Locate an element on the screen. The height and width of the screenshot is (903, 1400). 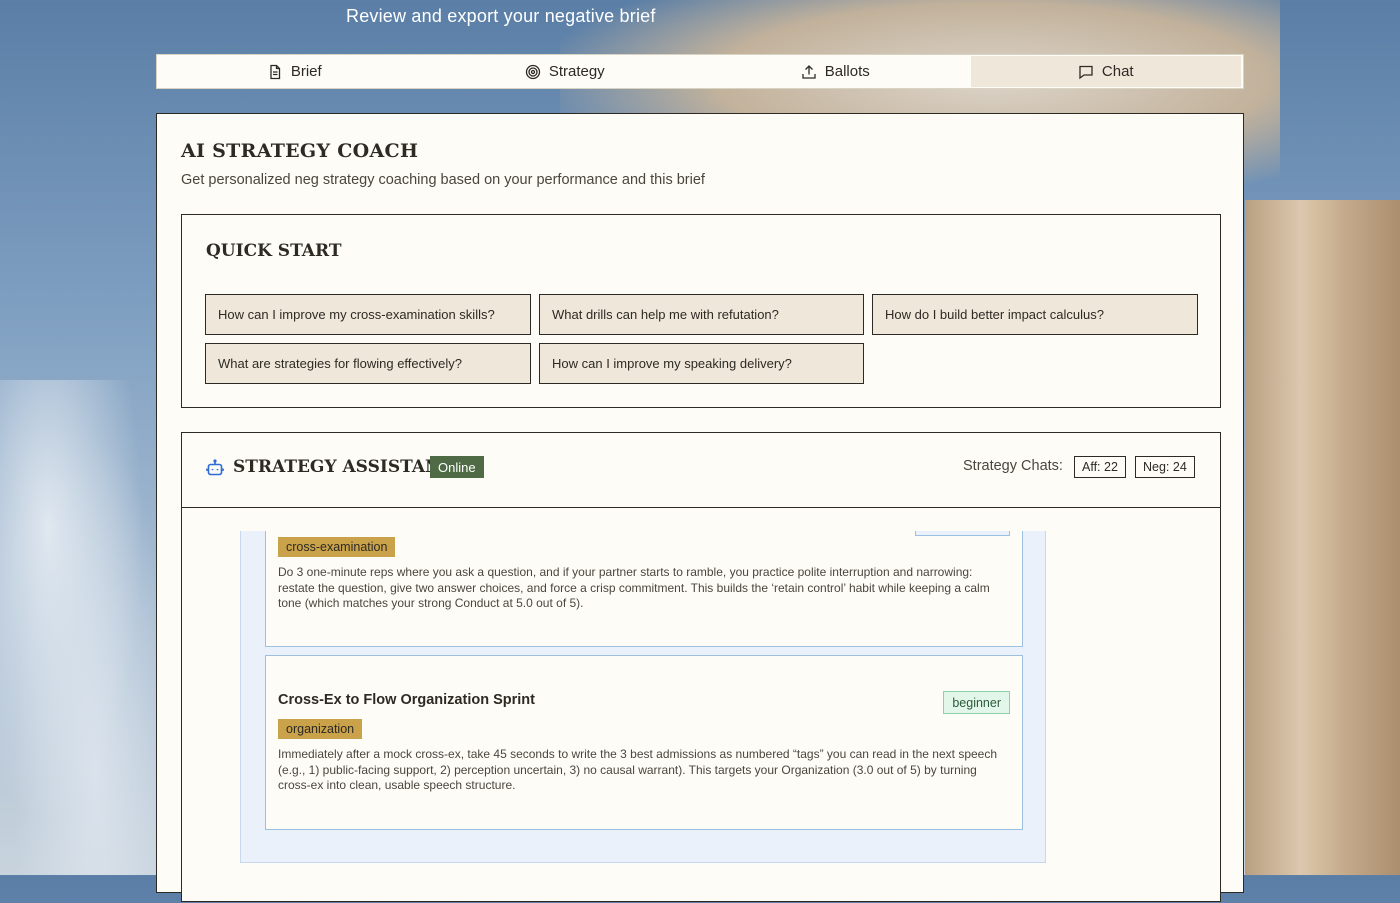
coach-title: AI STRATEGY COACH is located at coordinates (300, 151).